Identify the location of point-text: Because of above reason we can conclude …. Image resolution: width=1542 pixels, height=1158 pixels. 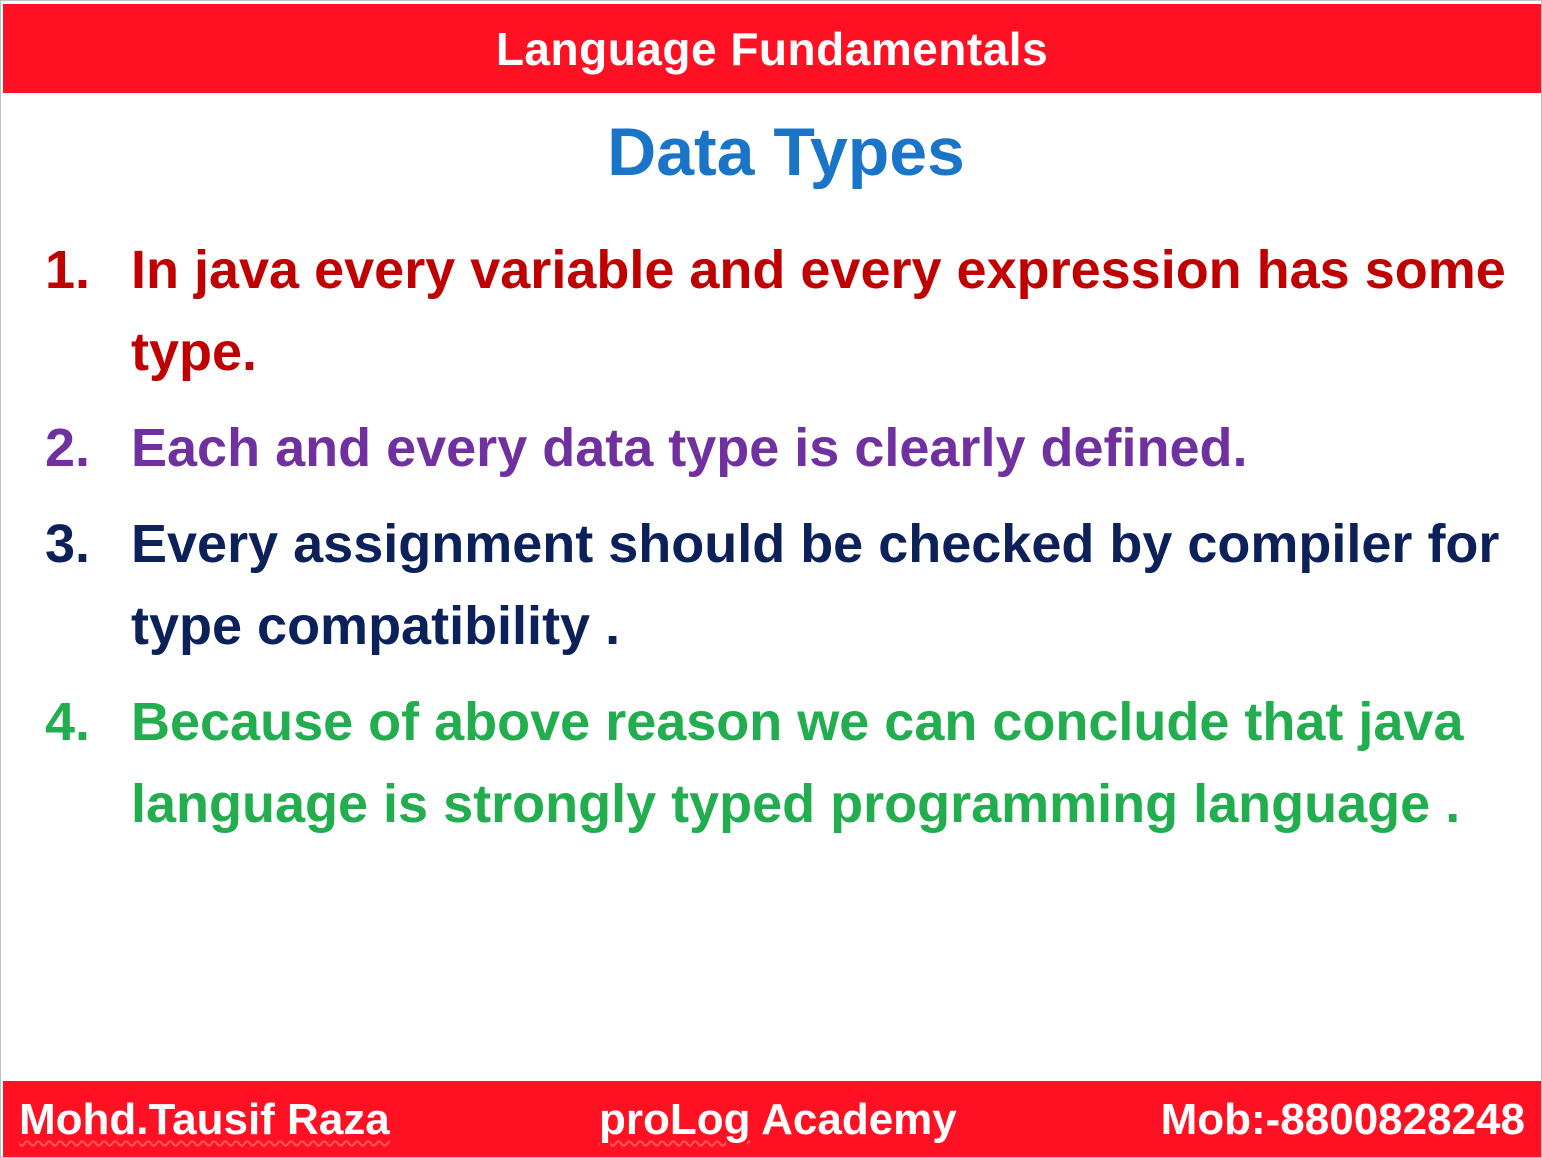
(797, 763).